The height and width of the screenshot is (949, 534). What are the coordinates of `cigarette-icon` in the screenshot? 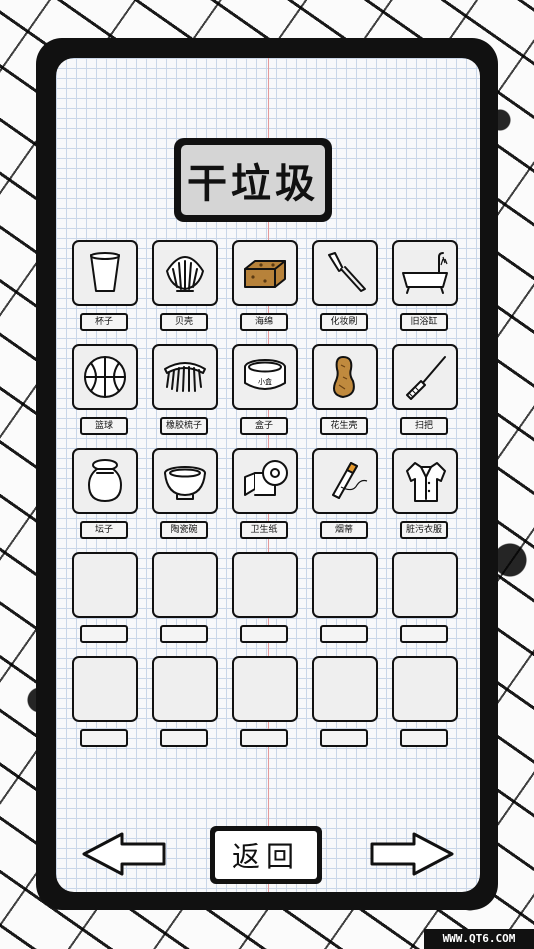 It's located at (350, 480).